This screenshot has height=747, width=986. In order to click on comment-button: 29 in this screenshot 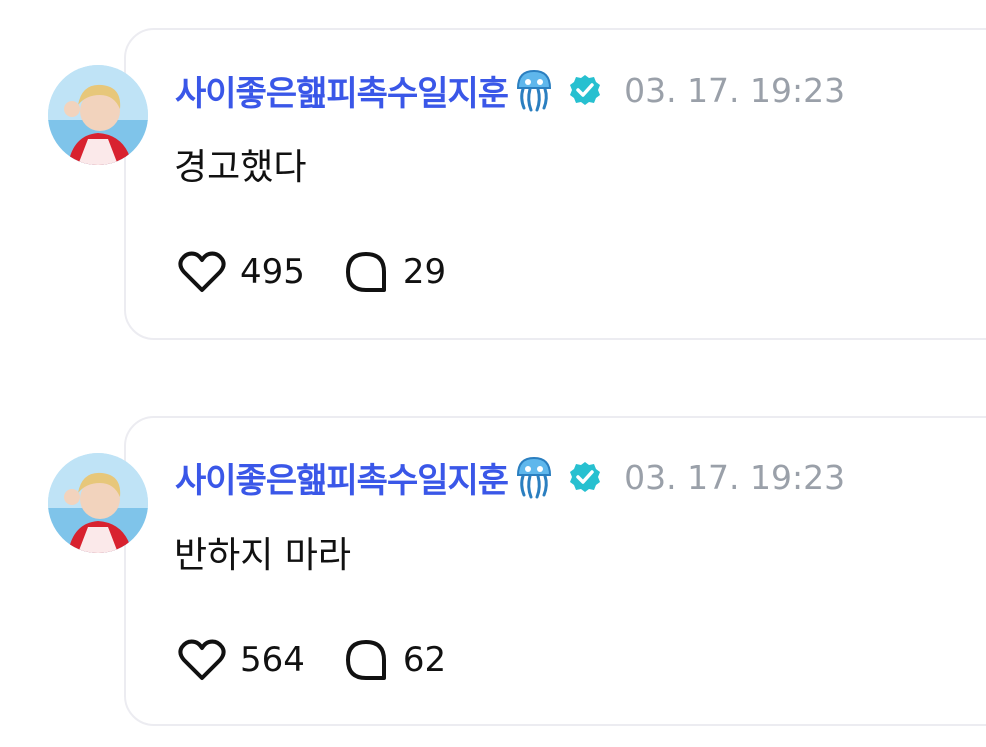, I will do `click(394, 272)`.